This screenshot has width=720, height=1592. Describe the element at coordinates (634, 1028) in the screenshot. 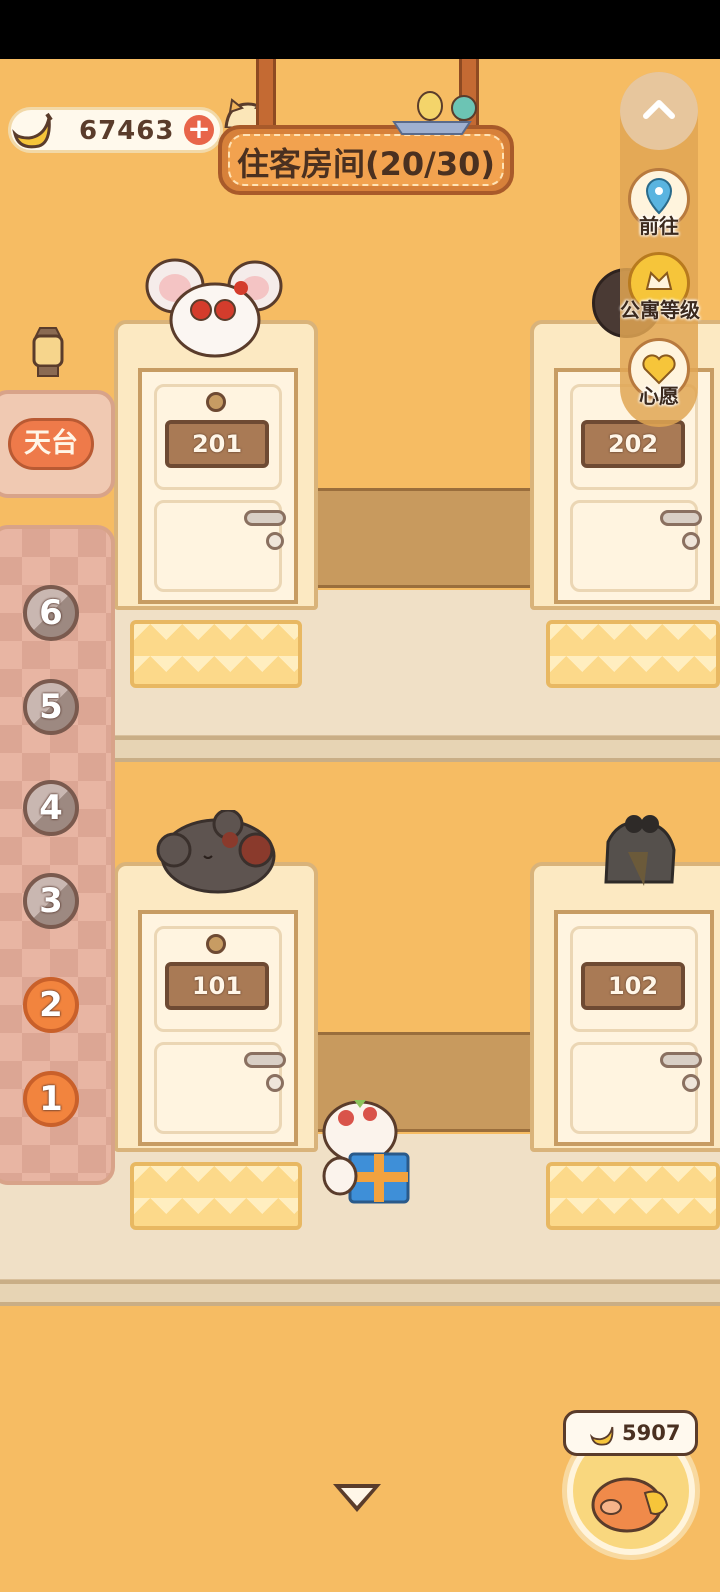

I see `room-102-door` at that location.